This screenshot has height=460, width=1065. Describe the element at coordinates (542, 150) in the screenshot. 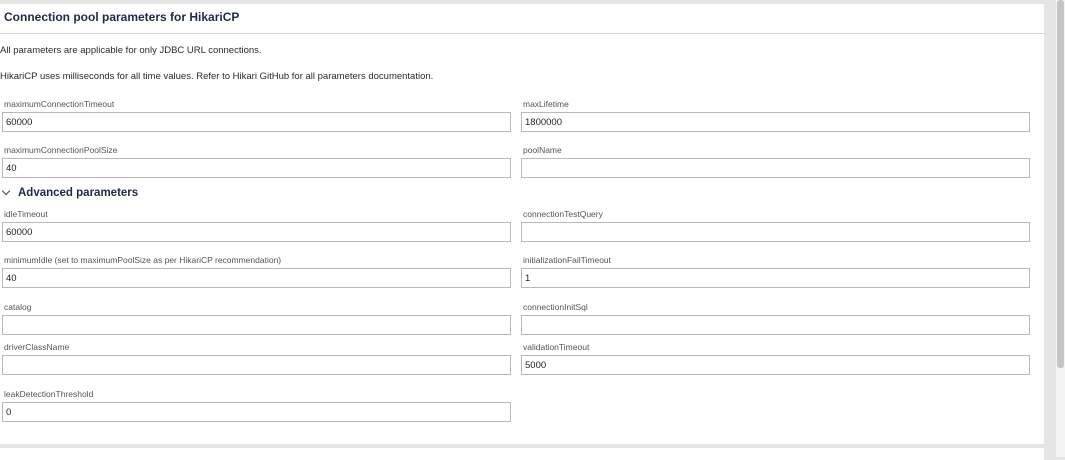

I see `pool-name-label: poolName` at that location.